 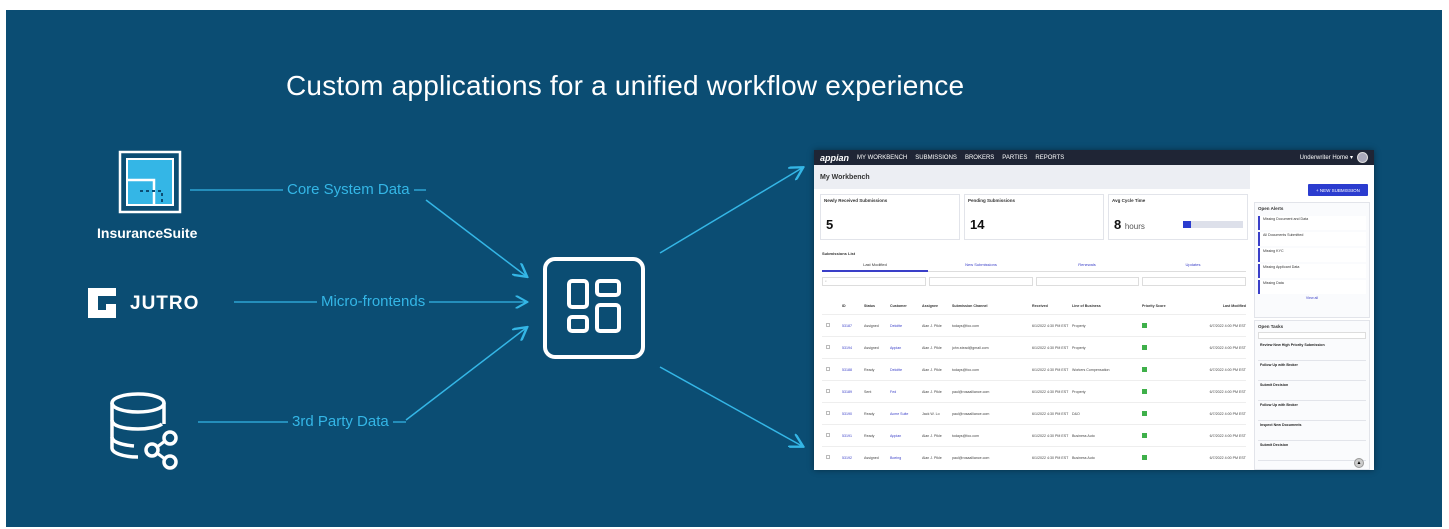 I want to click on kpi-value: 14, so click(x=977, y=224).